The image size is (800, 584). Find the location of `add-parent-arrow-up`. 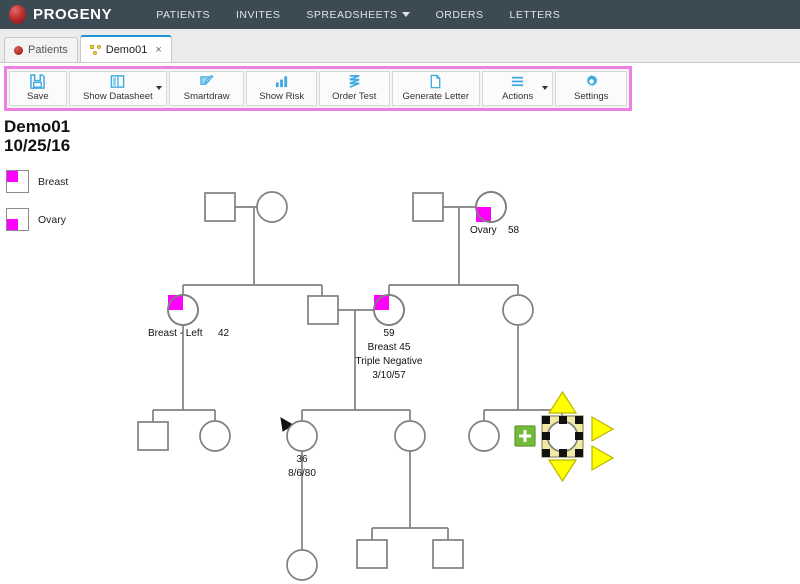

add-parent-arrow-up is located at coordinates (562, 402).